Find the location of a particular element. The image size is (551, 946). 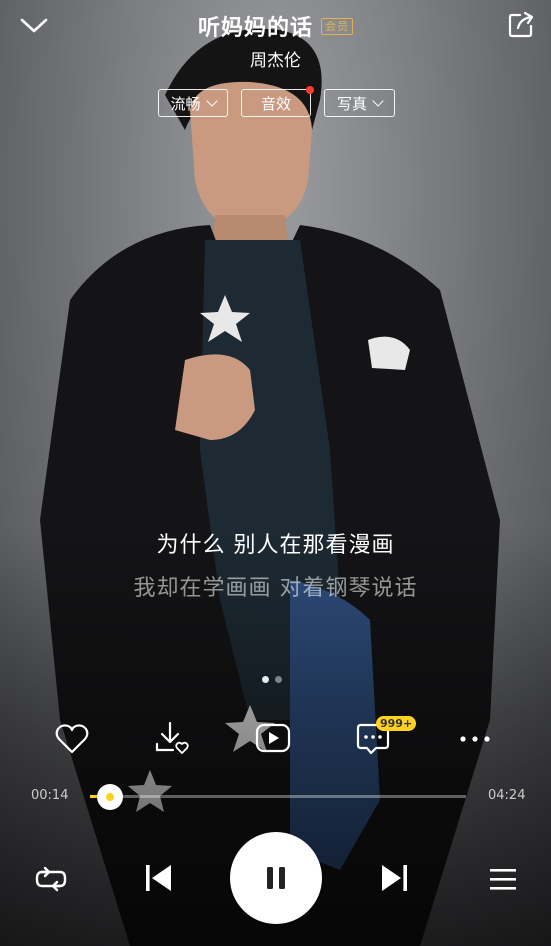

playlist-button is located at coordinates (503, 879).